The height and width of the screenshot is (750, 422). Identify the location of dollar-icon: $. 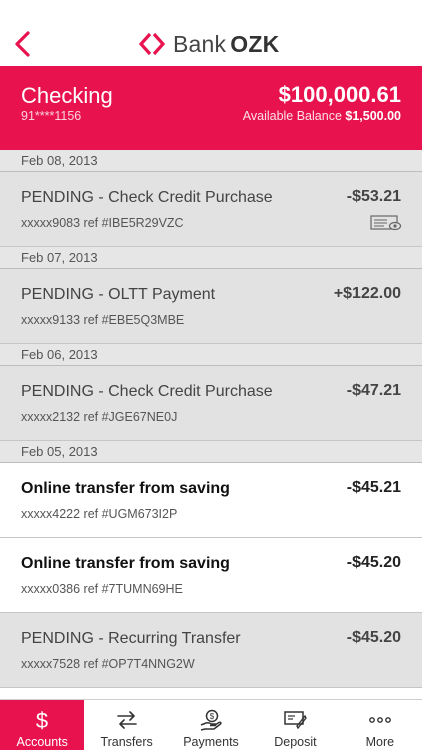
(42, 720).